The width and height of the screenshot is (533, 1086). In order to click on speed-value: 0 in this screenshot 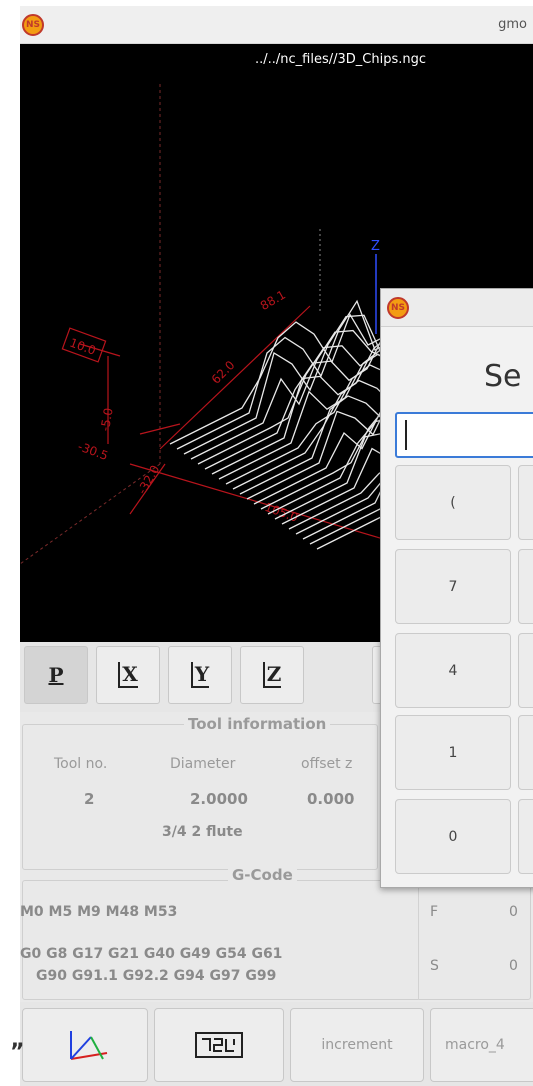, I will do `click(513, 966)`.